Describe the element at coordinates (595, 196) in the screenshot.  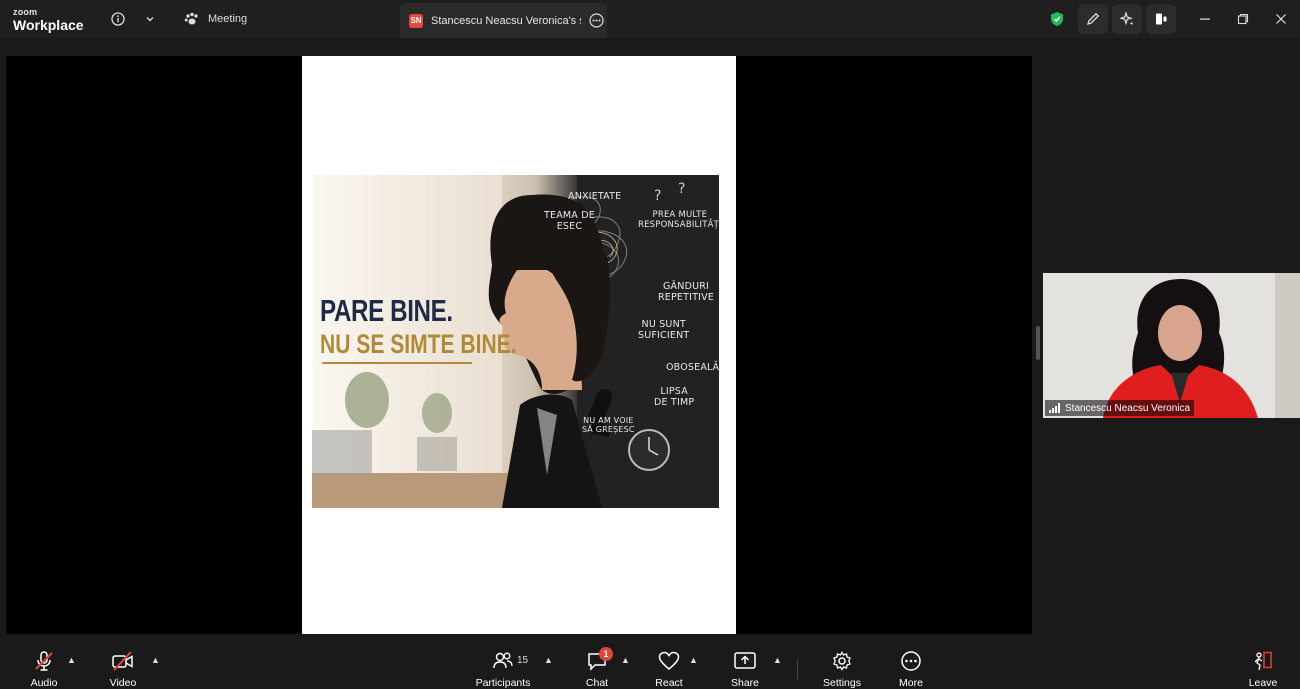
I see `word-anxietate: ANXIETATE` at that location.